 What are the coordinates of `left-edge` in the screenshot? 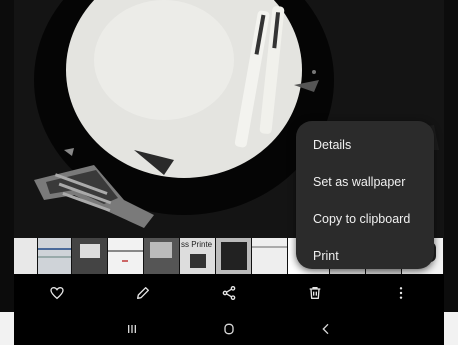 It's located at (7, 172).